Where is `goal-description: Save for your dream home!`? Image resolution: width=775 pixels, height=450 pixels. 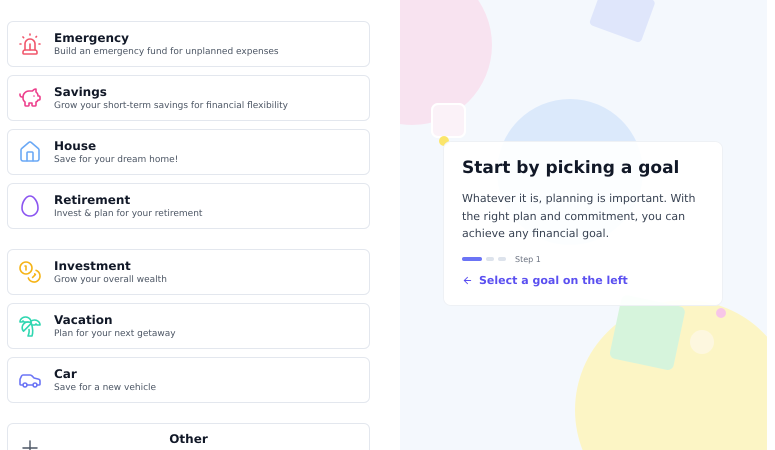 goal-description: Save for your dream home! is located at coordinates (116, 160).